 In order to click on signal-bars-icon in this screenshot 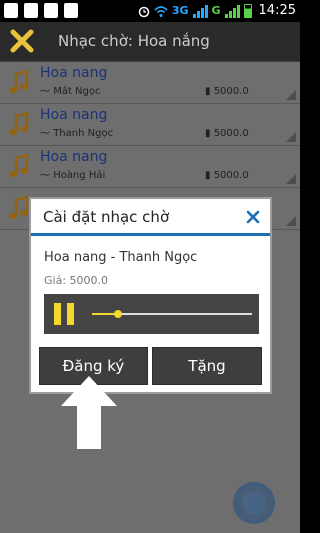, I will do `click(200, 11)`.